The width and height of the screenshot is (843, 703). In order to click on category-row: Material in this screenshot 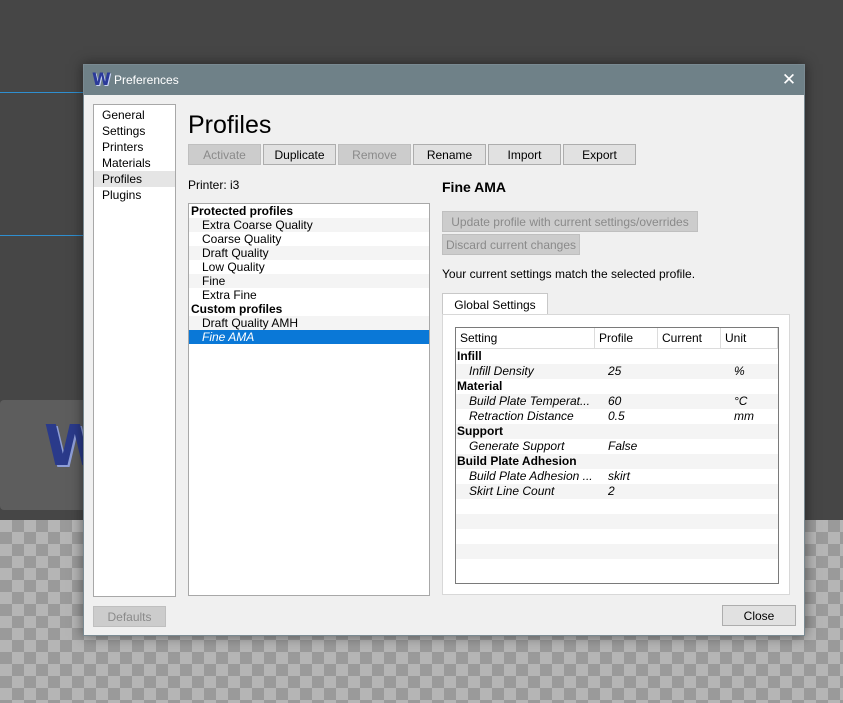, I will do `click(617, 386)`.